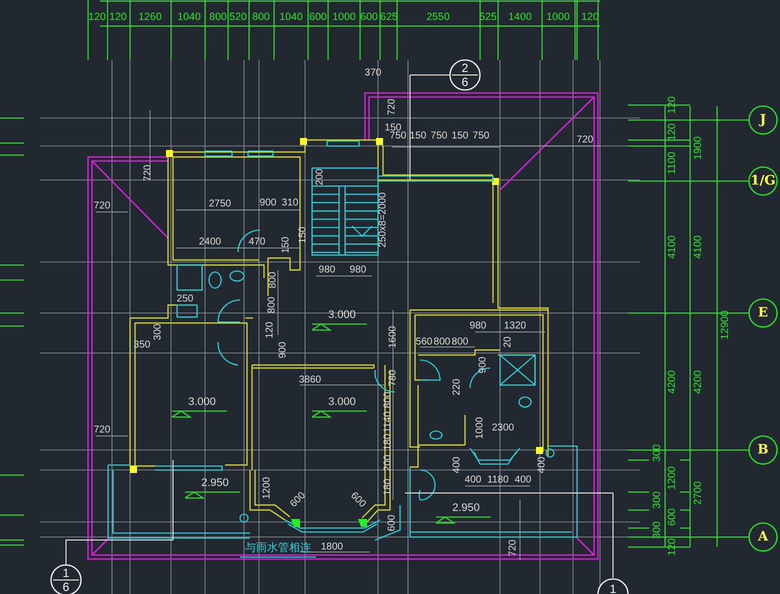 This screenshot has width=780, height=594. I want to click on dimension-text: 370, so click(373, 73).